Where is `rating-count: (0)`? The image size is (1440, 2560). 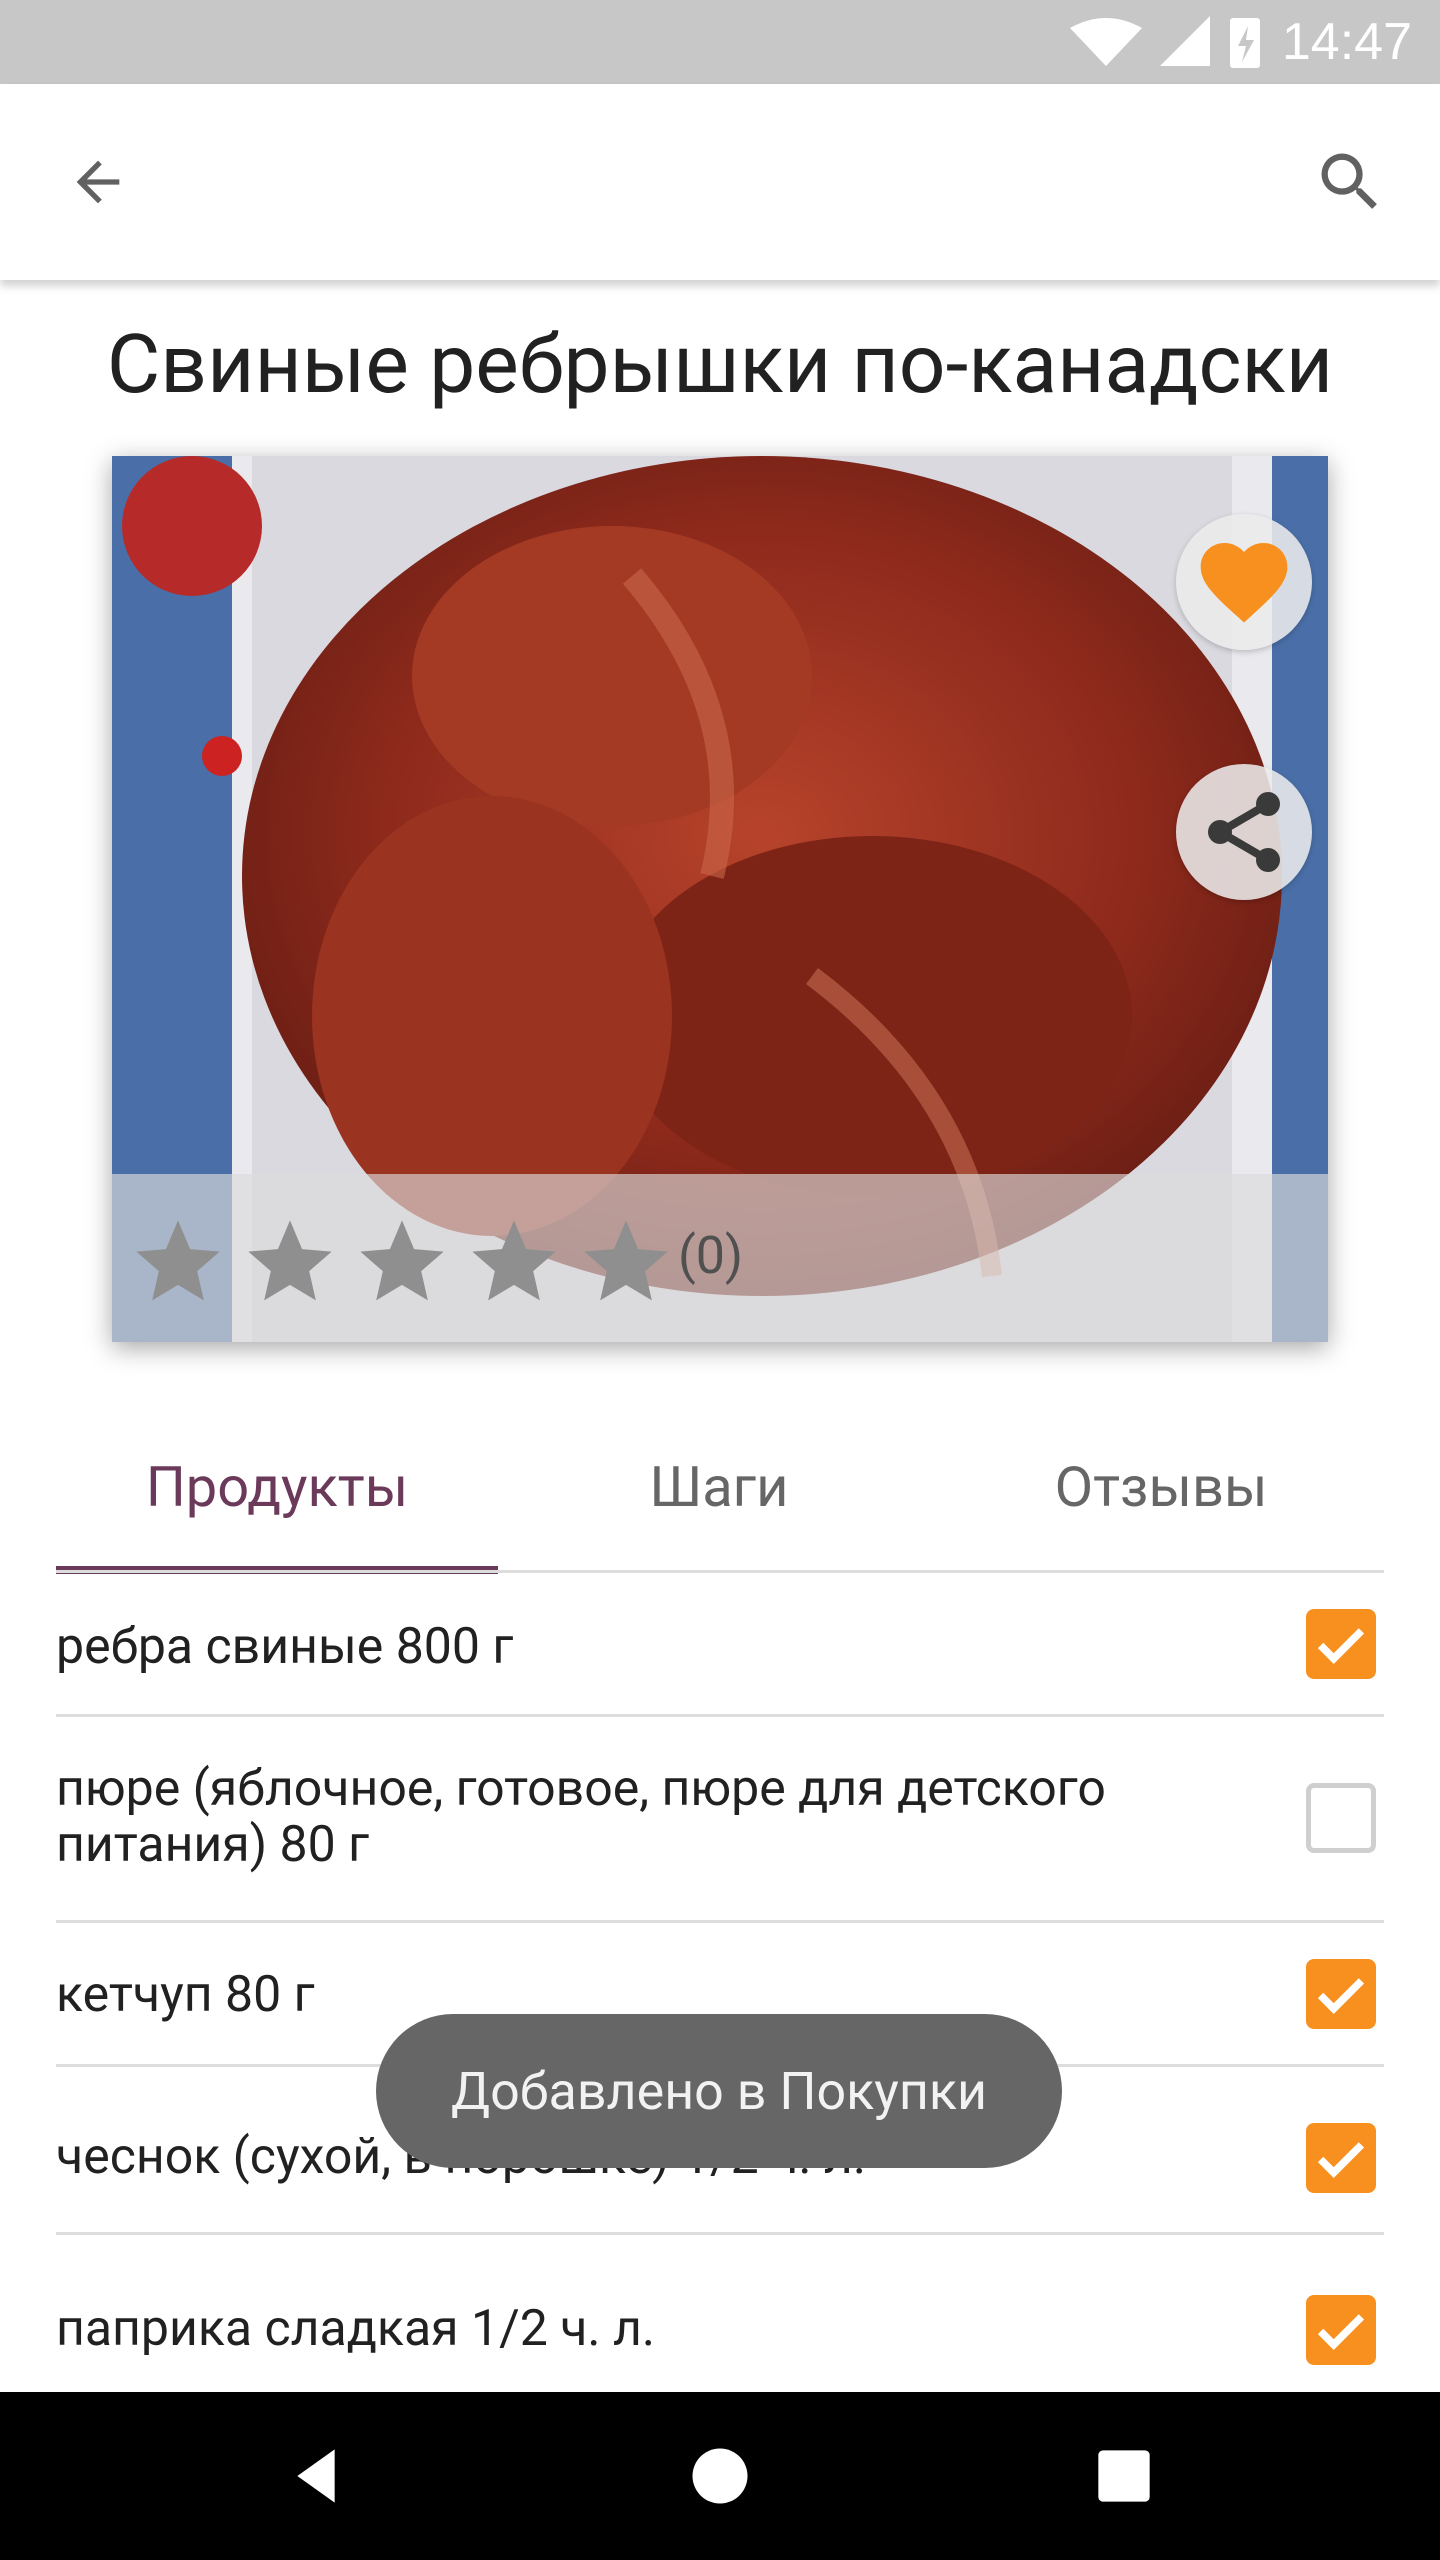 rating-count: (0) is located at coordinates (711, 1255).